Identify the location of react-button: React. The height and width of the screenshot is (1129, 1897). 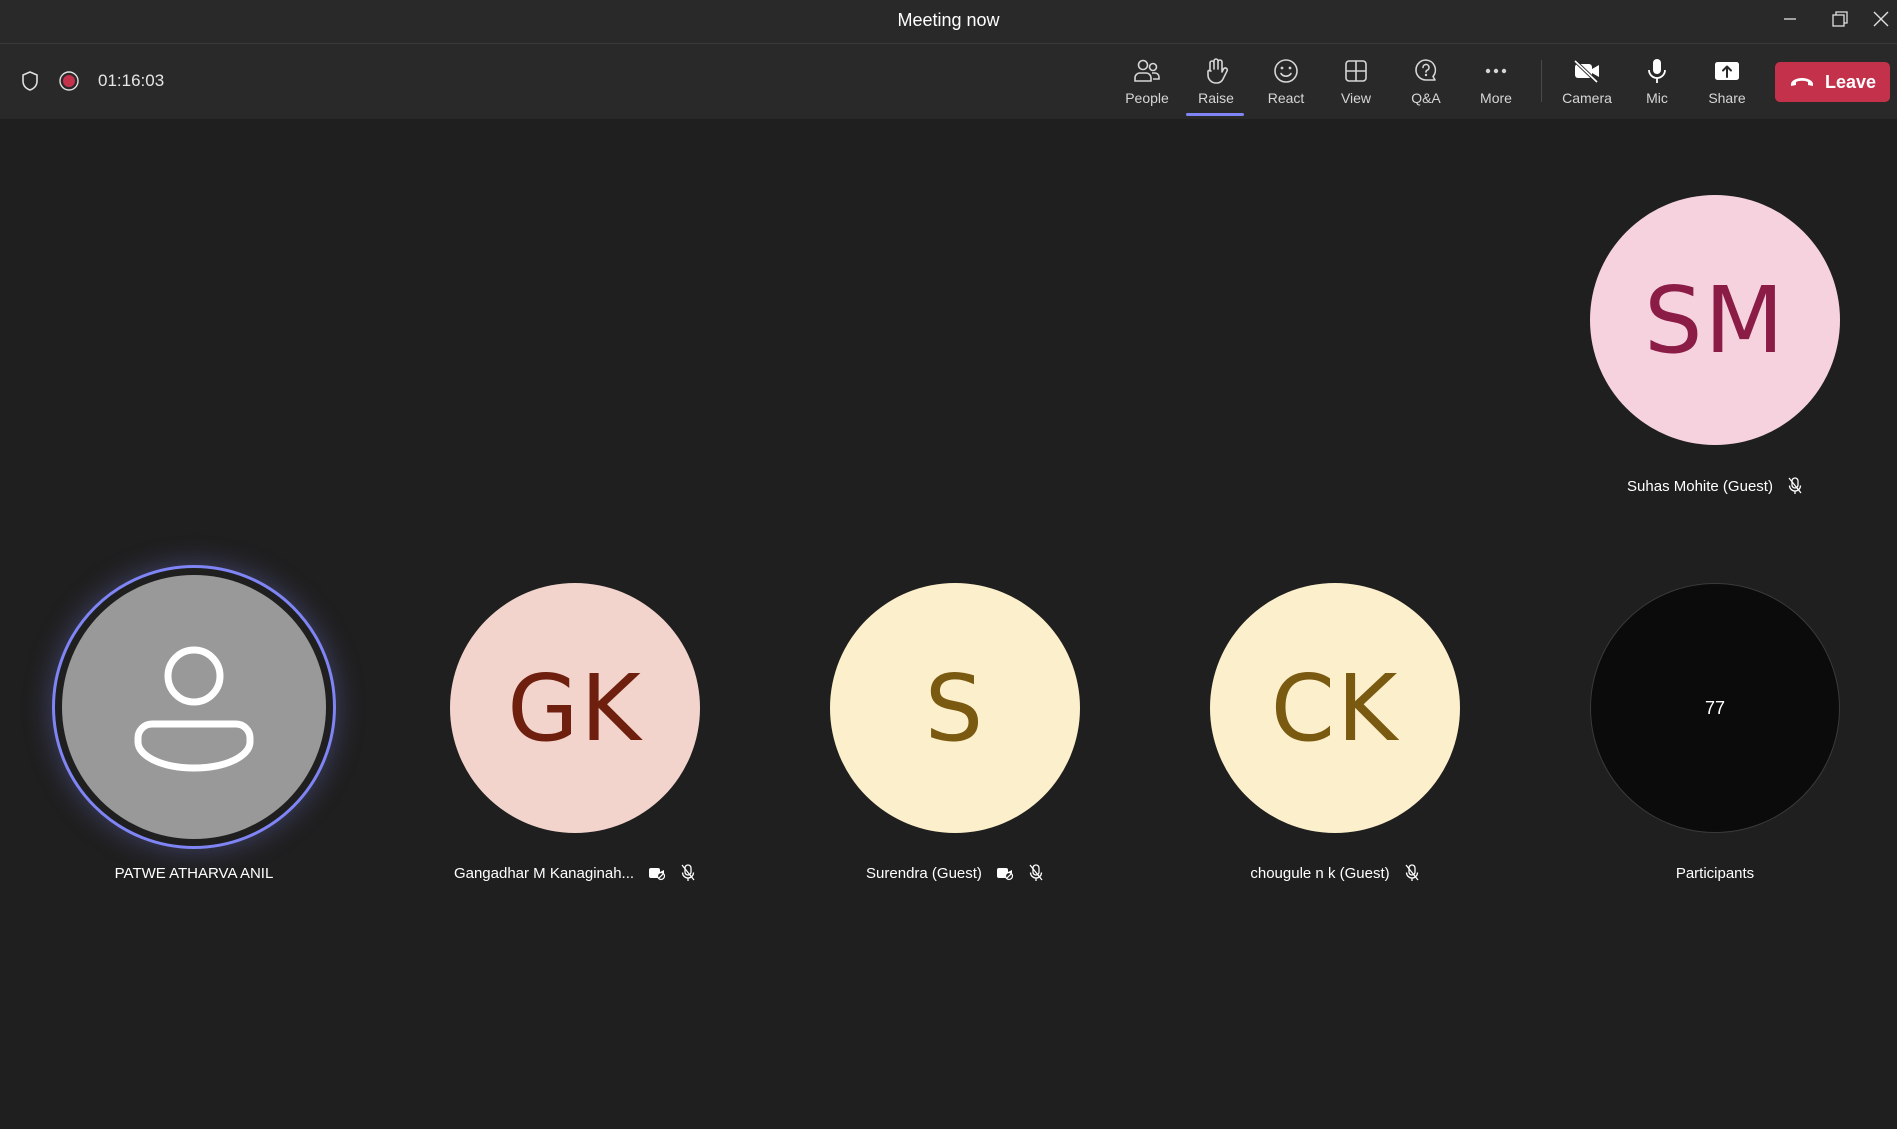
(1286, 83).